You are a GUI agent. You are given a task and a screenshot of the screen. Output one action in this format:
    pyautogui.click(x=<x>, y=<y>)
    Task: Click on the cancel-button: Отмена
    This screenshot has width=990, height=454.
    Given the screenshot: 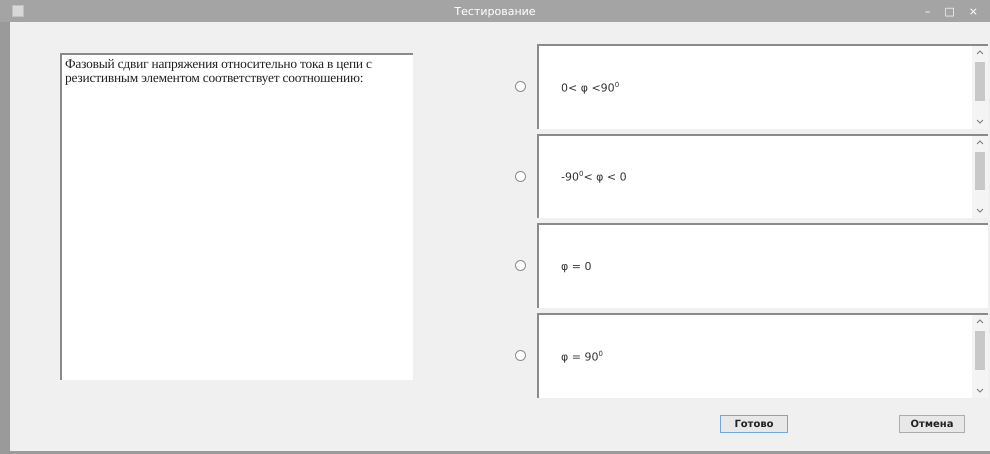 What is the action you would take?
    pyautogui.click(x=932, y=424)
    